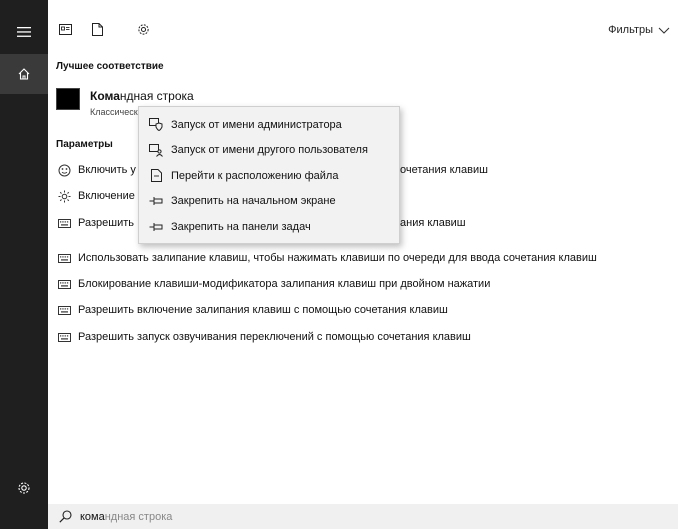  What do you see at coordinates (363, 24) in the screenshot?
I see `search-top-bar: Фильтры` at bounding box center [363, 24].